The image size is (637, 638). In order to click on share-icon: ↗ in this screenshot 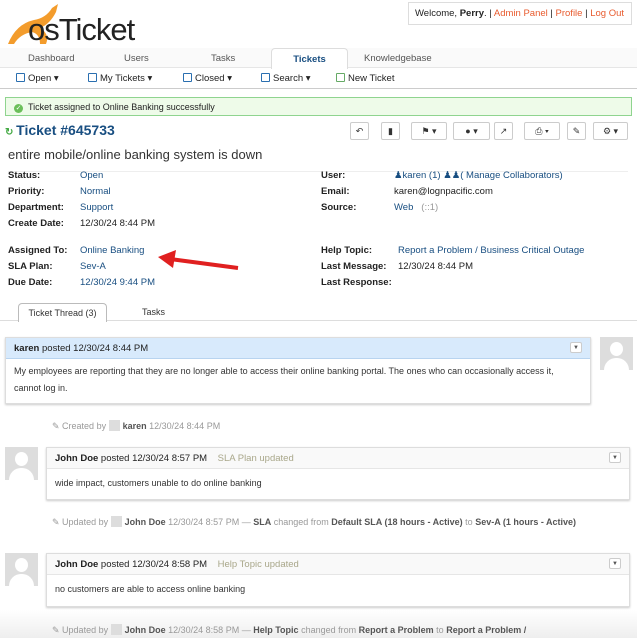, I will do `click(503, 131)`.